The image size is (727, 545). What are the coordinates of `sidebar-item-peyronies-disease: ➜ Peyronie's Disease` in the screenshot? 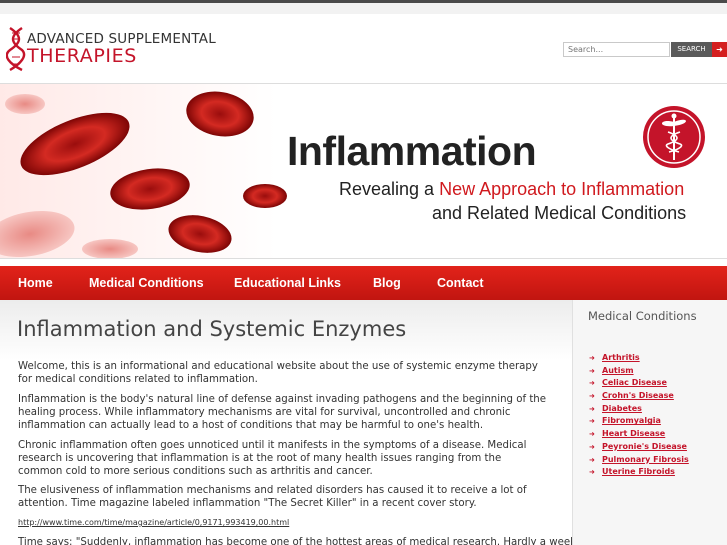 It's located at (639, 447).